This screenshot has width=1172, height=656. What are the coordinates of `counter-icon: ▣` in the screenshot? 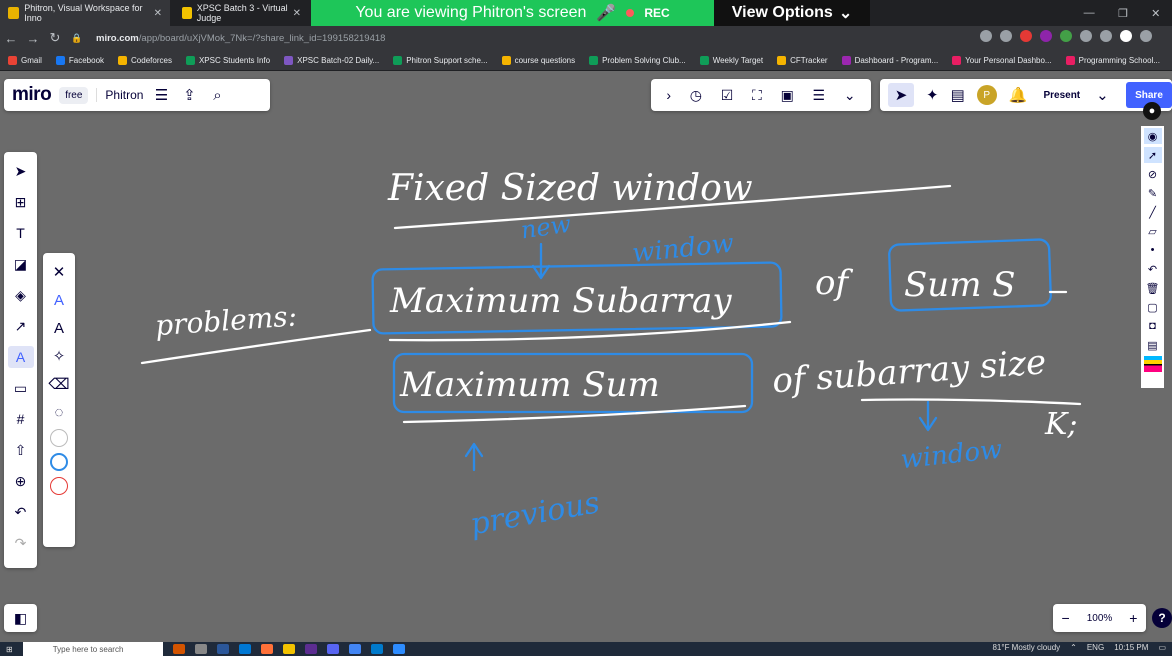 It's located at (787, 95).